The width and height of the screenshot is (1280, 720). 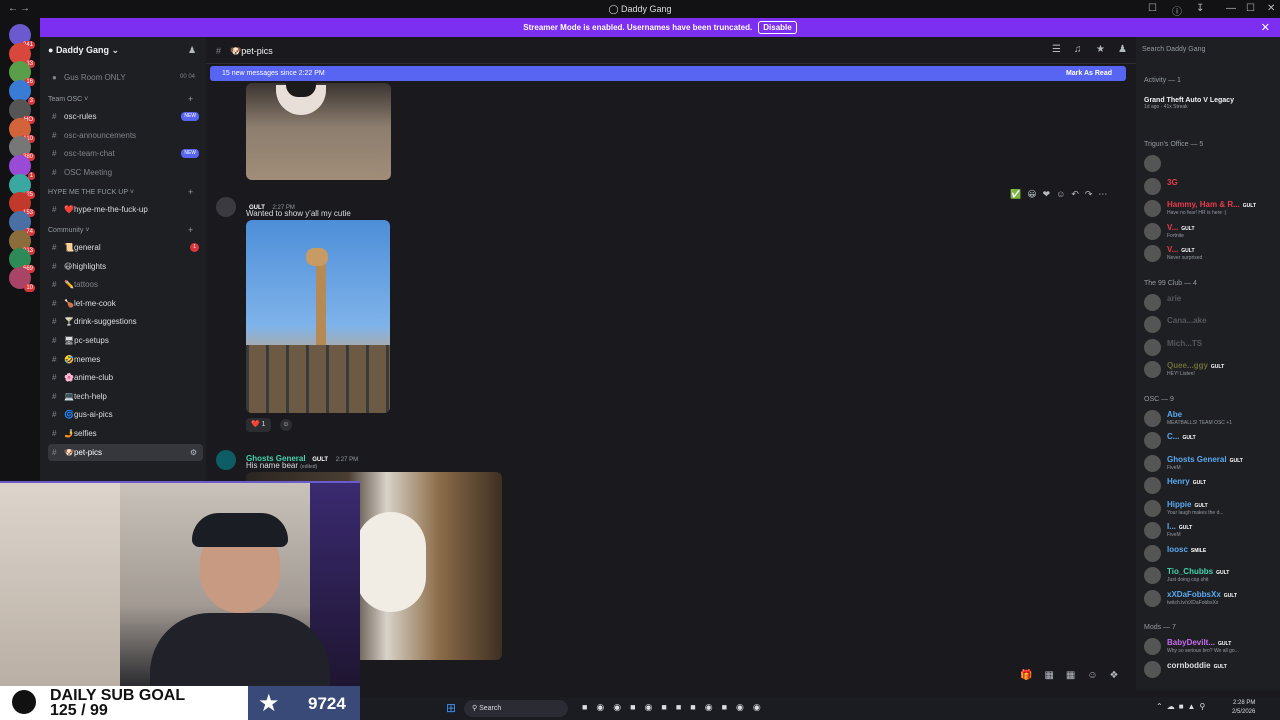 What do you see at coordinates (125, 452) in the screenshot?
I see `channel-item: # 🐶pet-pics ⚙` at bounding box center [125, 452].